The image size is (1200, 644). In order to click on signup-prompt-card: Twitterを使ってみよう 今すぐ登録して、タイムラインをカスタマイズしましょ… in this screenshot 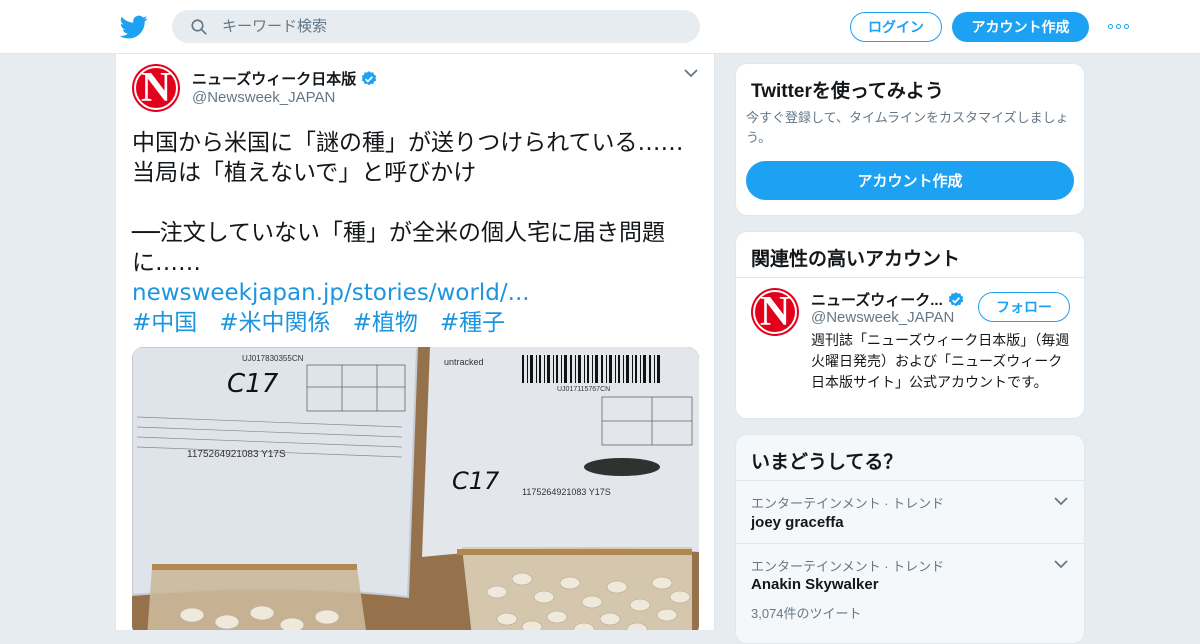, I will do `click(910, 139)`.